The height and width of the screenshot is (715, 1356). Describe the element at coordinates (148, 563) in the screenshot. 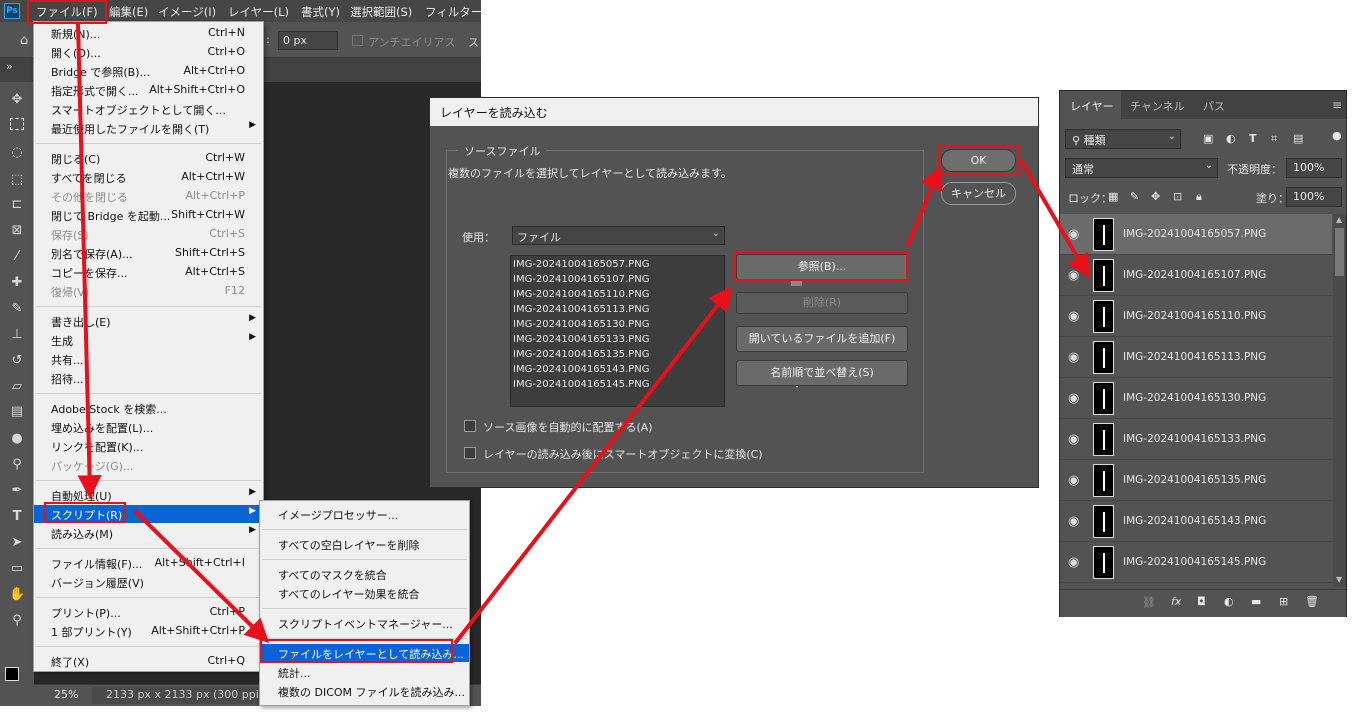

I see `file-menu-item: ファイル情報(F)... Alt+Shift+Ctrl+I` at that location.